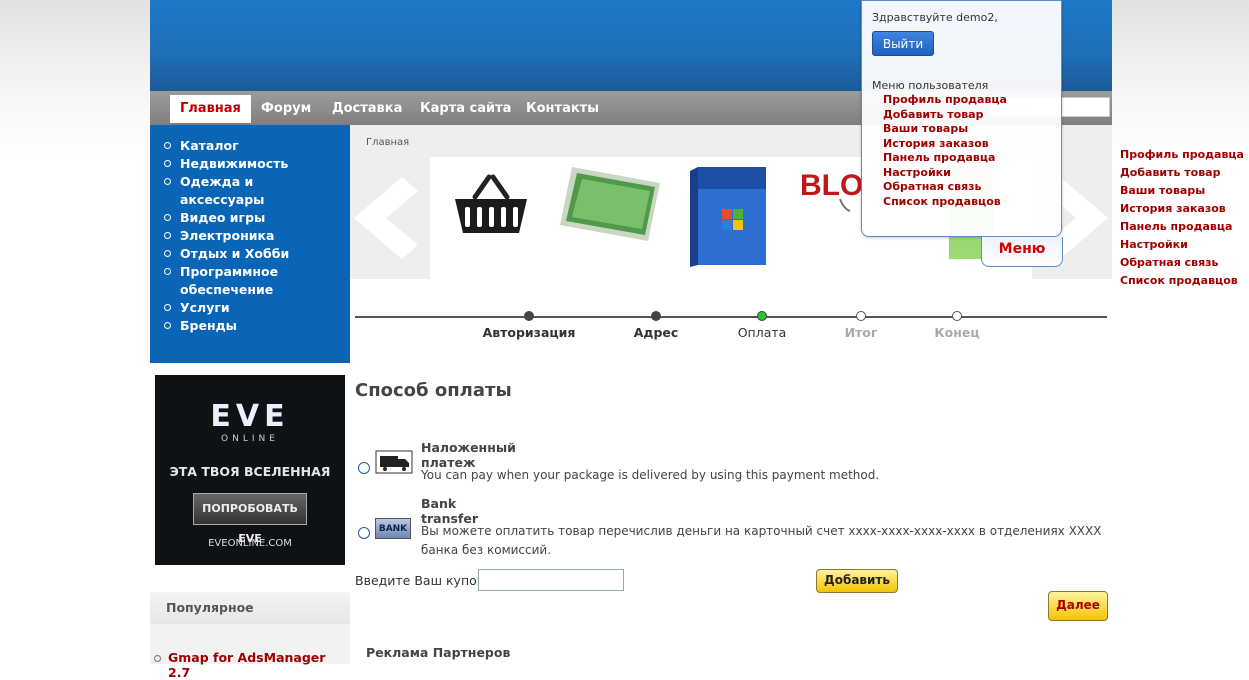  Describe the element at coordinates (364, 468) in the screenshot. I see `payment-radio-cod` at that location.